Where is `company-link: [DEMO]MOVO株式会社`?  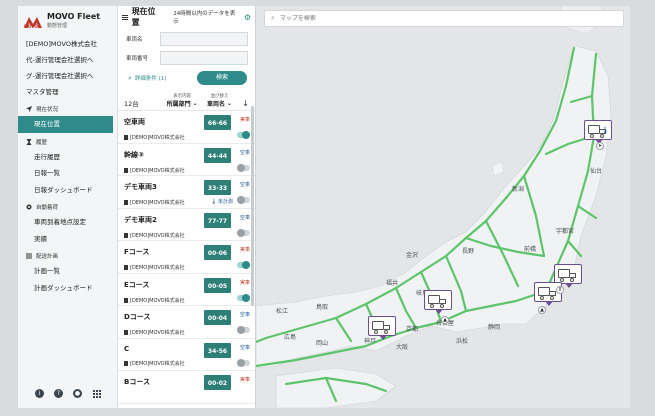
company-link: [DEMO]MOVO株式会社 is located at coordinates (67, 44).